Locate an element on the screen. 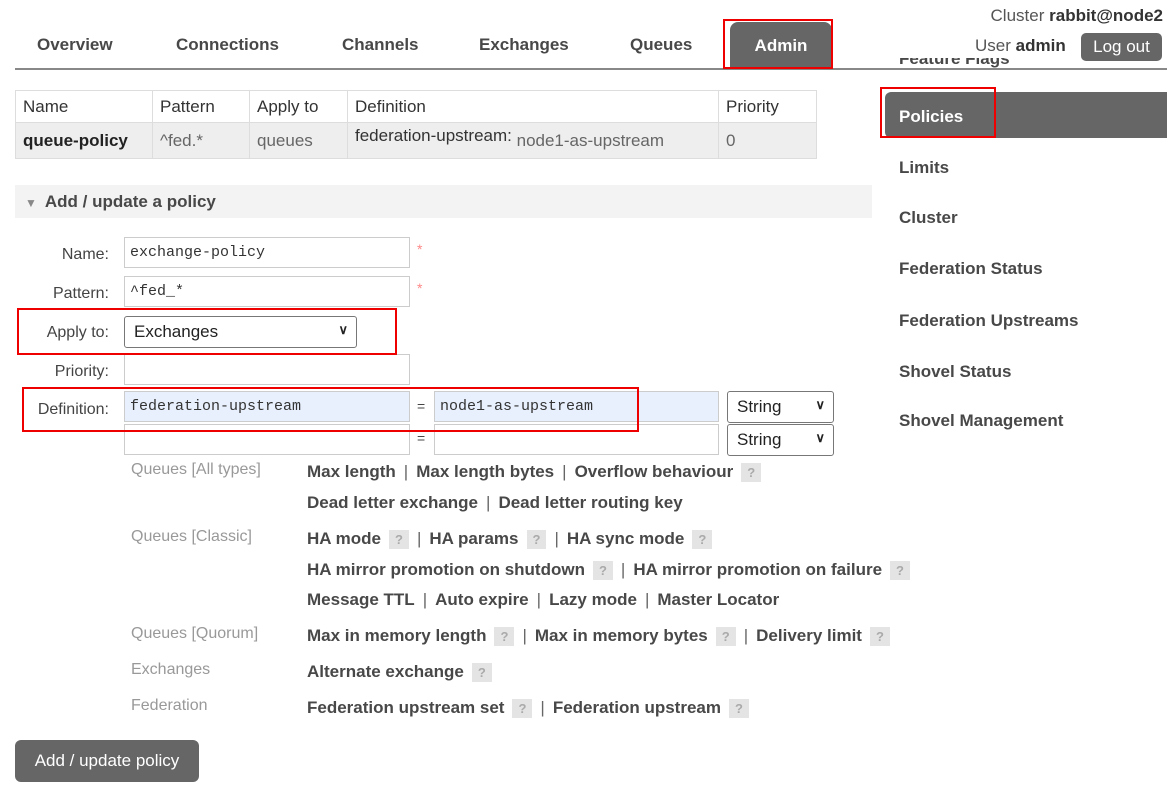  col-priority: Priority is located at coordinates (767, 106).